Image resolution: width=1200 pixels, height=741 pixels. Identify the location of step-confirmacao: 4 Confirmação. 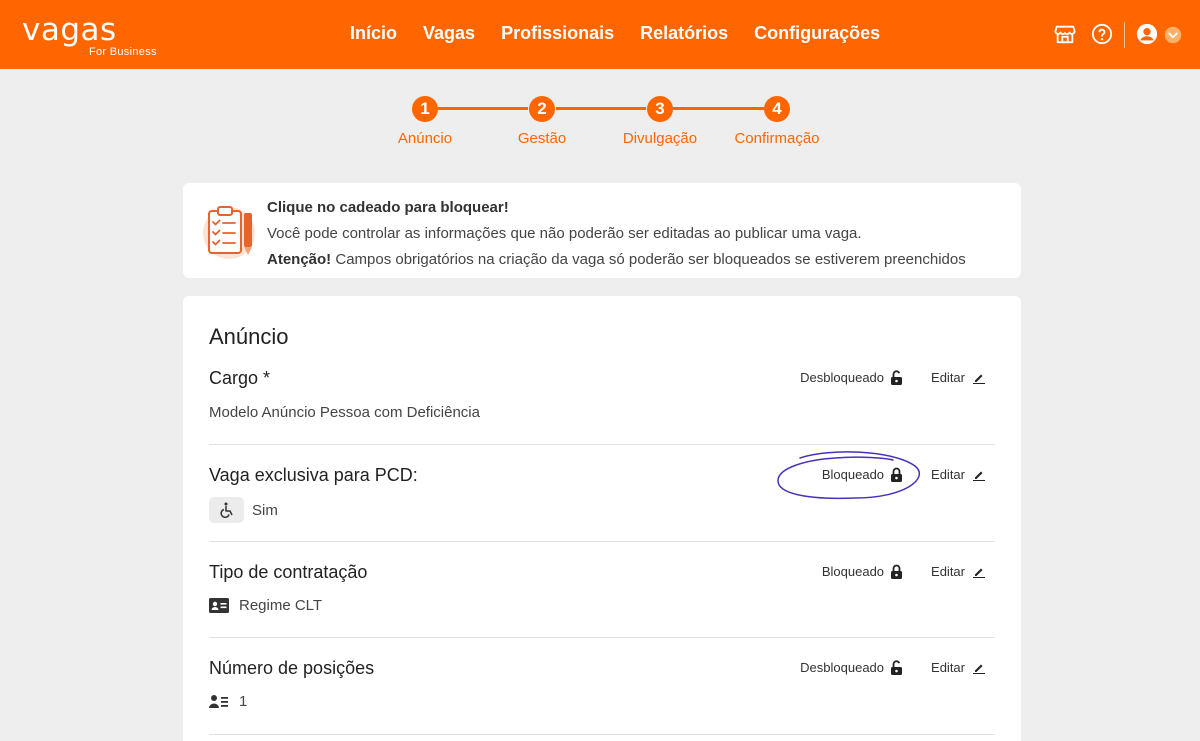
(777, 121).